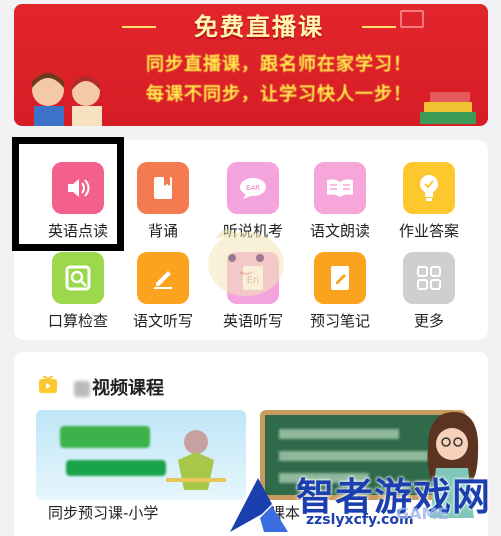 This screenshot has height=536, width=501. Describe the element at coordinates (246, 262) in the screenshot. I see `mascot-watermark` at that location.